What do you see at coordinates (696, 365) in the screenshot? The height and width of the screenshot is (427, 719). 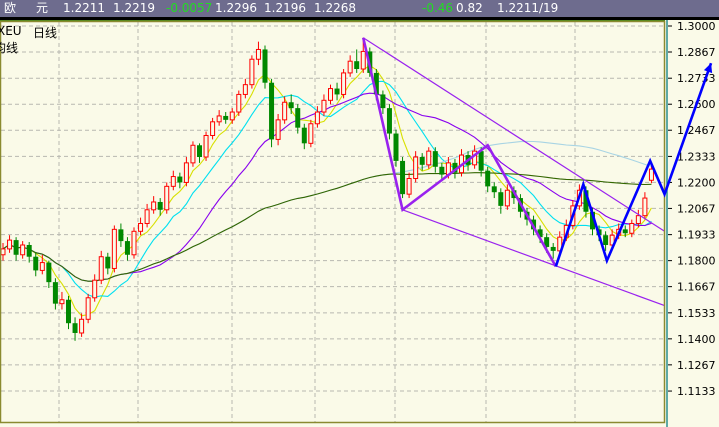 I see `axis-tick-label: 1.1267` at bounding box center [696, 365].